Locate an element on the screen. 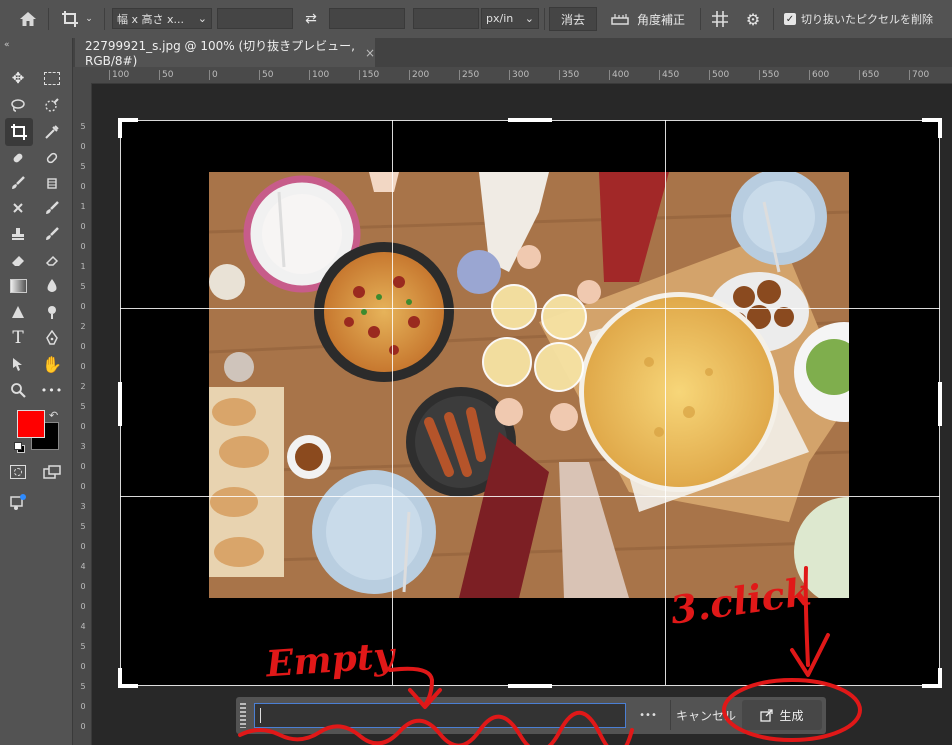 The image size is (952, 745). annotation-circle is located at coordinates (792, 710).